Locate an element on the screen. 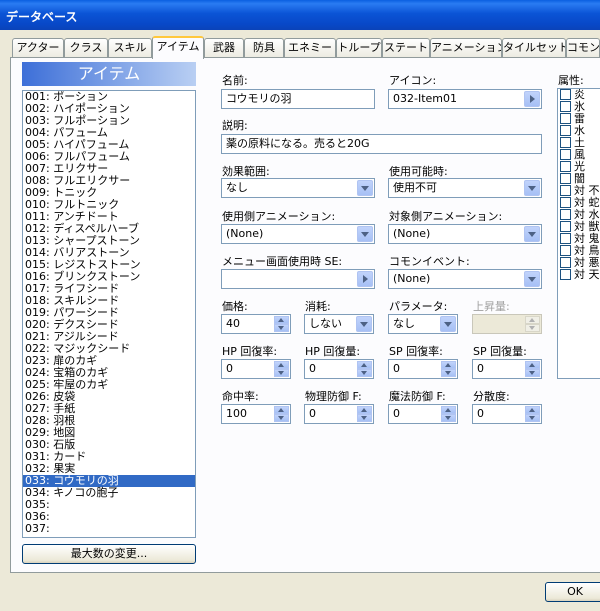  icon-label: アイコン: is located at coordinates (413, 80).